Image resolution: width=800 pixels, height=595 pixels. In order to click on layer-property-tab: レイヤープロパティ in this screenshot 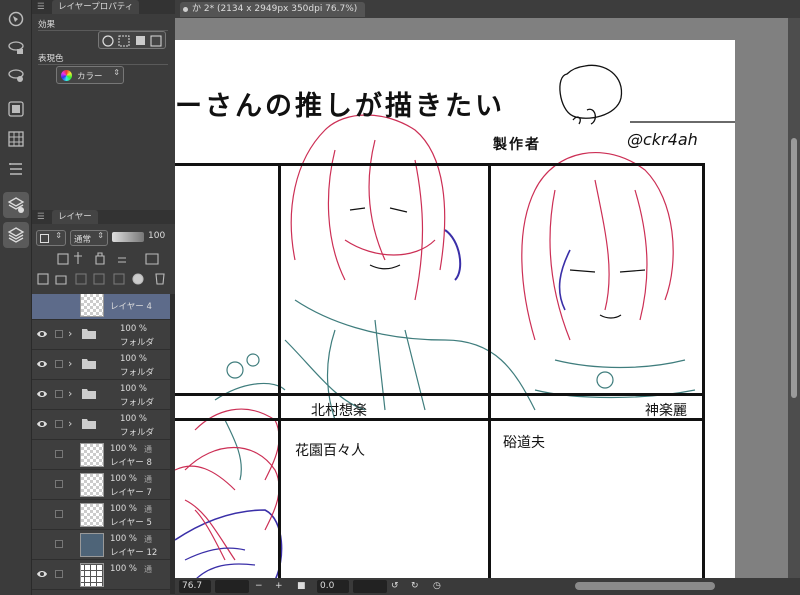, I will do `click(96, 7)`.